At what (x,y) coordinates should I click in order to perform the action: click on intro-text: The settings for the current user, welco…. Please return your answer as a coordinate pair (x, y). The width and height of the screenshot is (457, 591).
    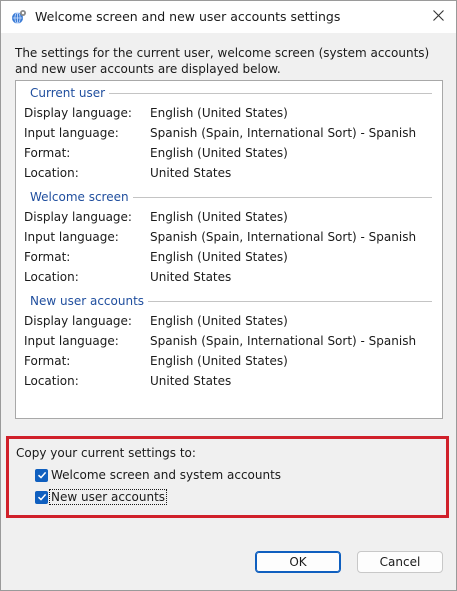
    Looking at the image, I should click on (222, 61).